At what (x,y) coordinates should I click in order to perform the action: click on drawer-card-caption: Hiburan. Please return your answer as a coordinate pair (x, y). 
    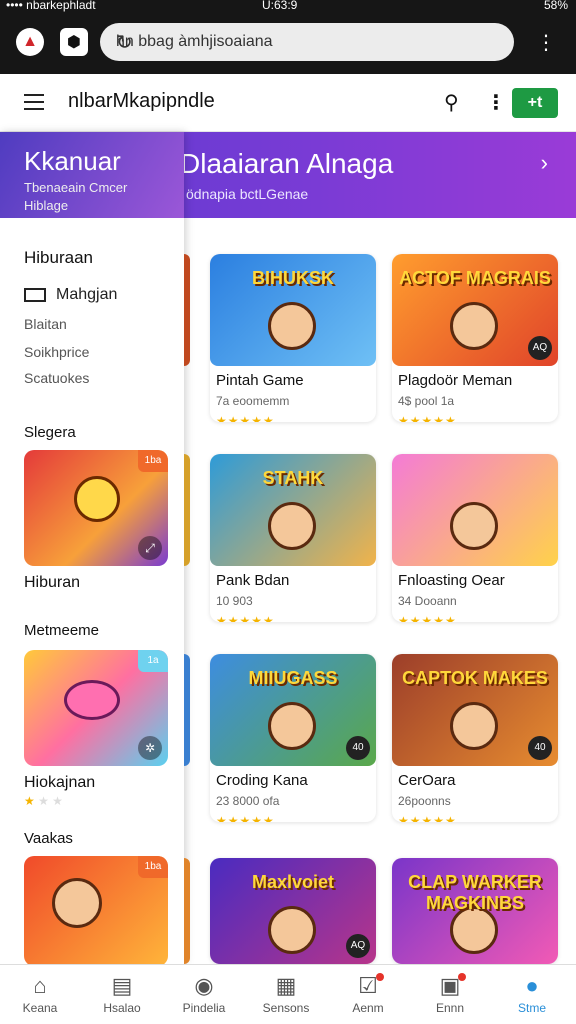
    Looking at the image, I should click on (52, 582).